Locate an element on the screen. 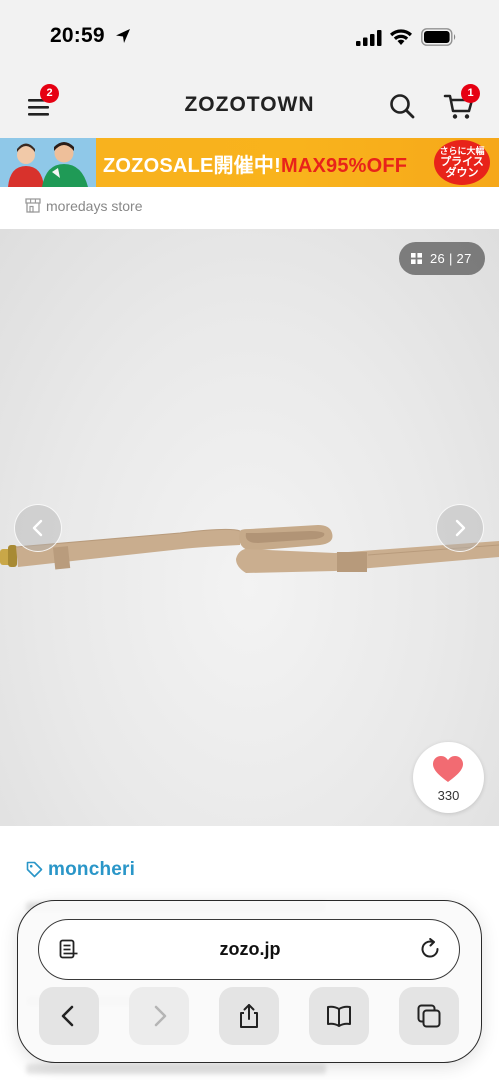 This screenshot has width=499, height=1080. bookmarks-icon is located at coordinates (339, 1016).